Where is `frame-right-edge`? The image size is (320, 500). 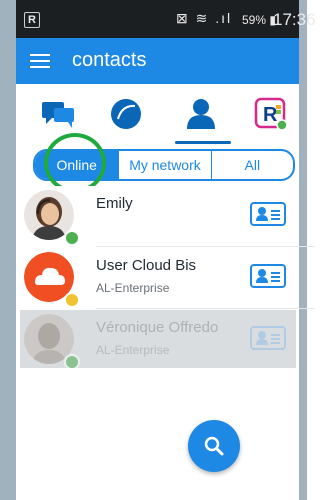 frame-right-edge is located at coordinates (303, 250).